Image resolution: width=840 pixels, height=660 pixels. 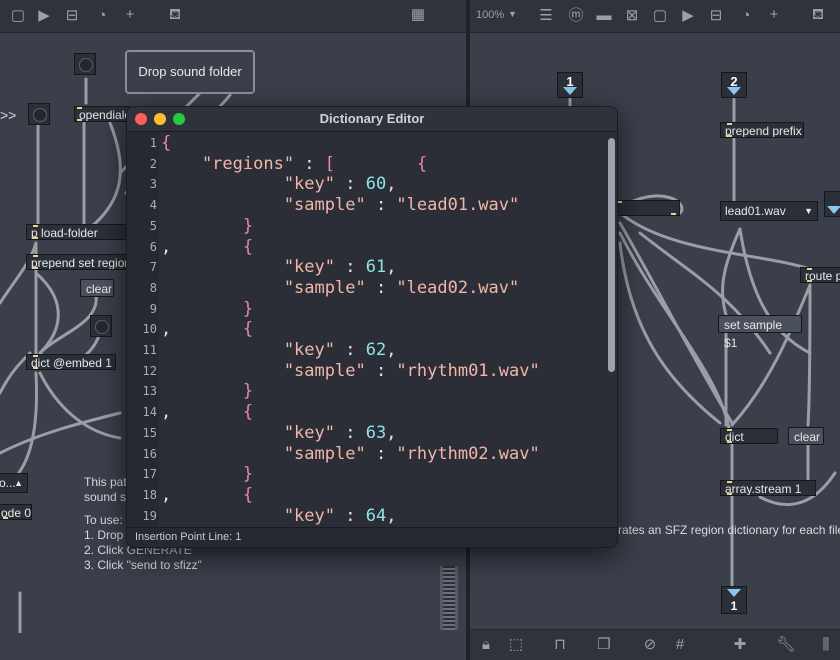 What do you see at coordinates (330, 163) in the screenshot?
I see `code-token: [` at bounding box center [330, 163].